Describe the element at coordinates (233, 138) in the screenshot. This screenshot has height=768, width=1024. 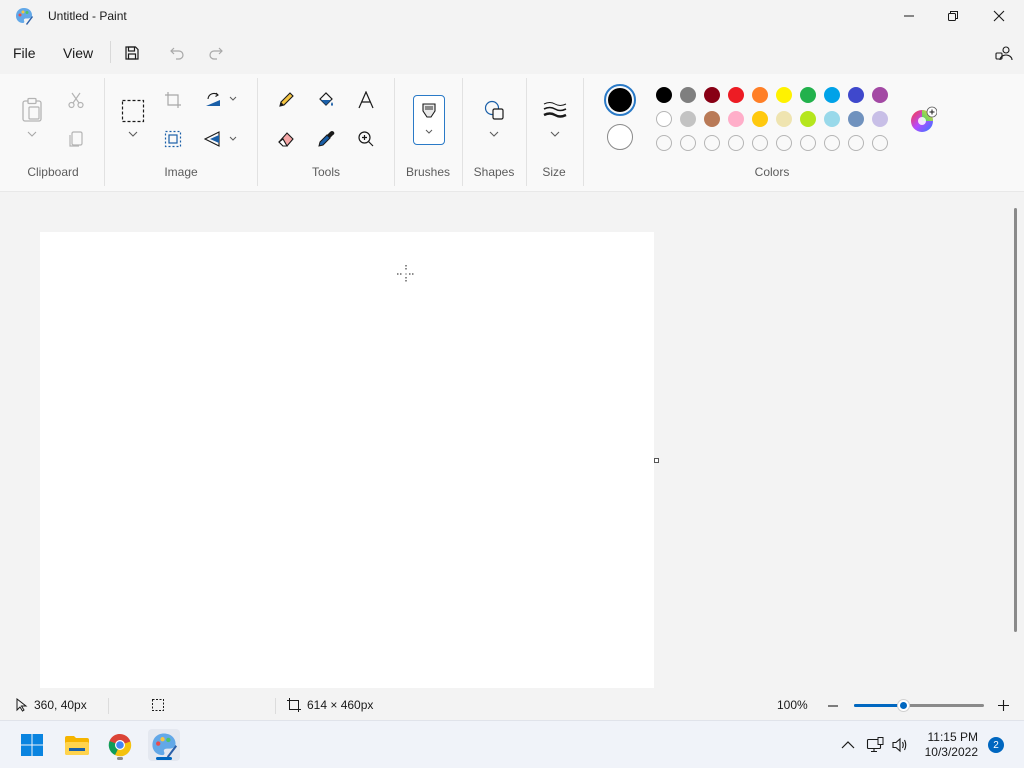
I see `flip-chevron-down-icon` at that location.